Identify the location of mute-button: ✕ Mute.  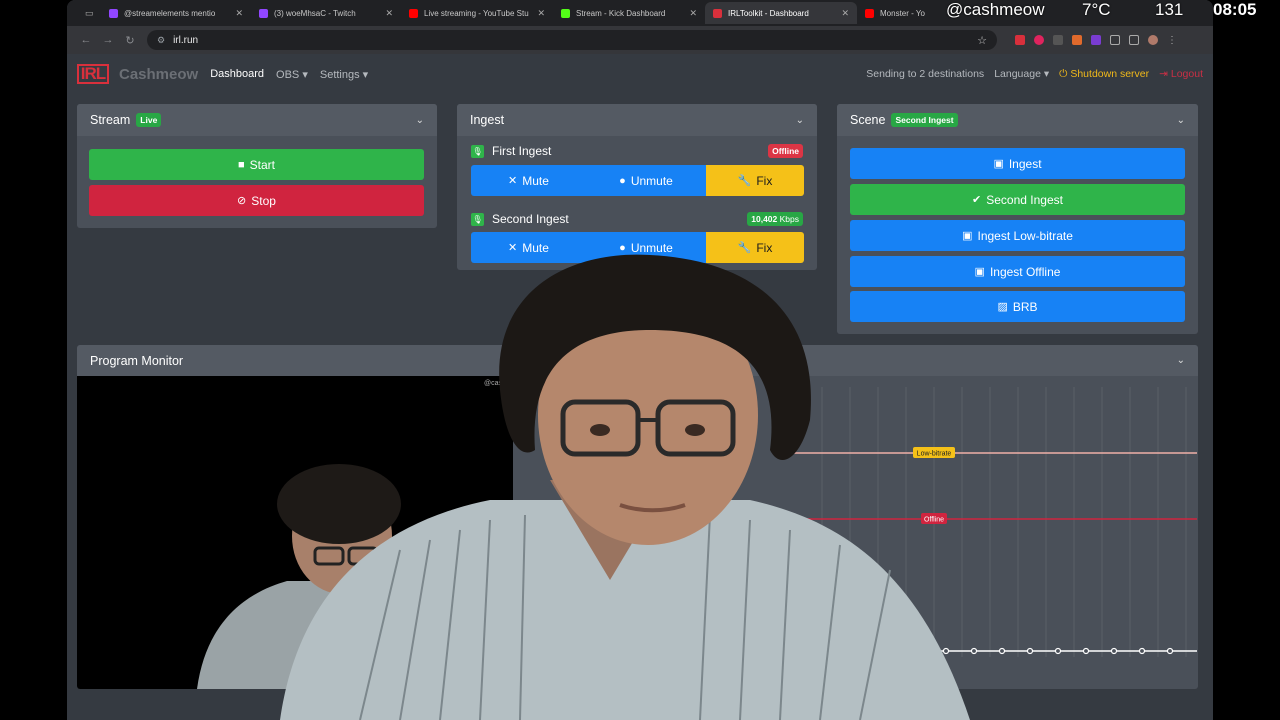
(528, 180).